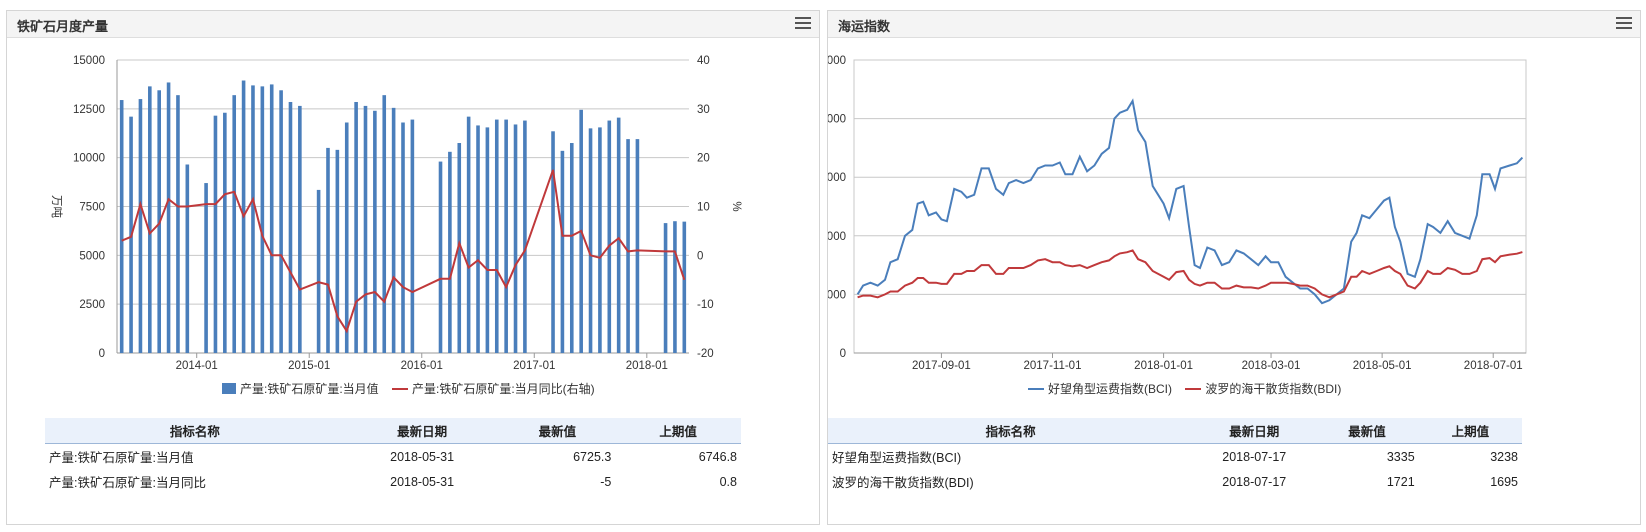  Describe the element at coordinates (903, 483) in the screenshot. I see `indicator-name: 波罗的海干散货指数(BDI)` at that location.